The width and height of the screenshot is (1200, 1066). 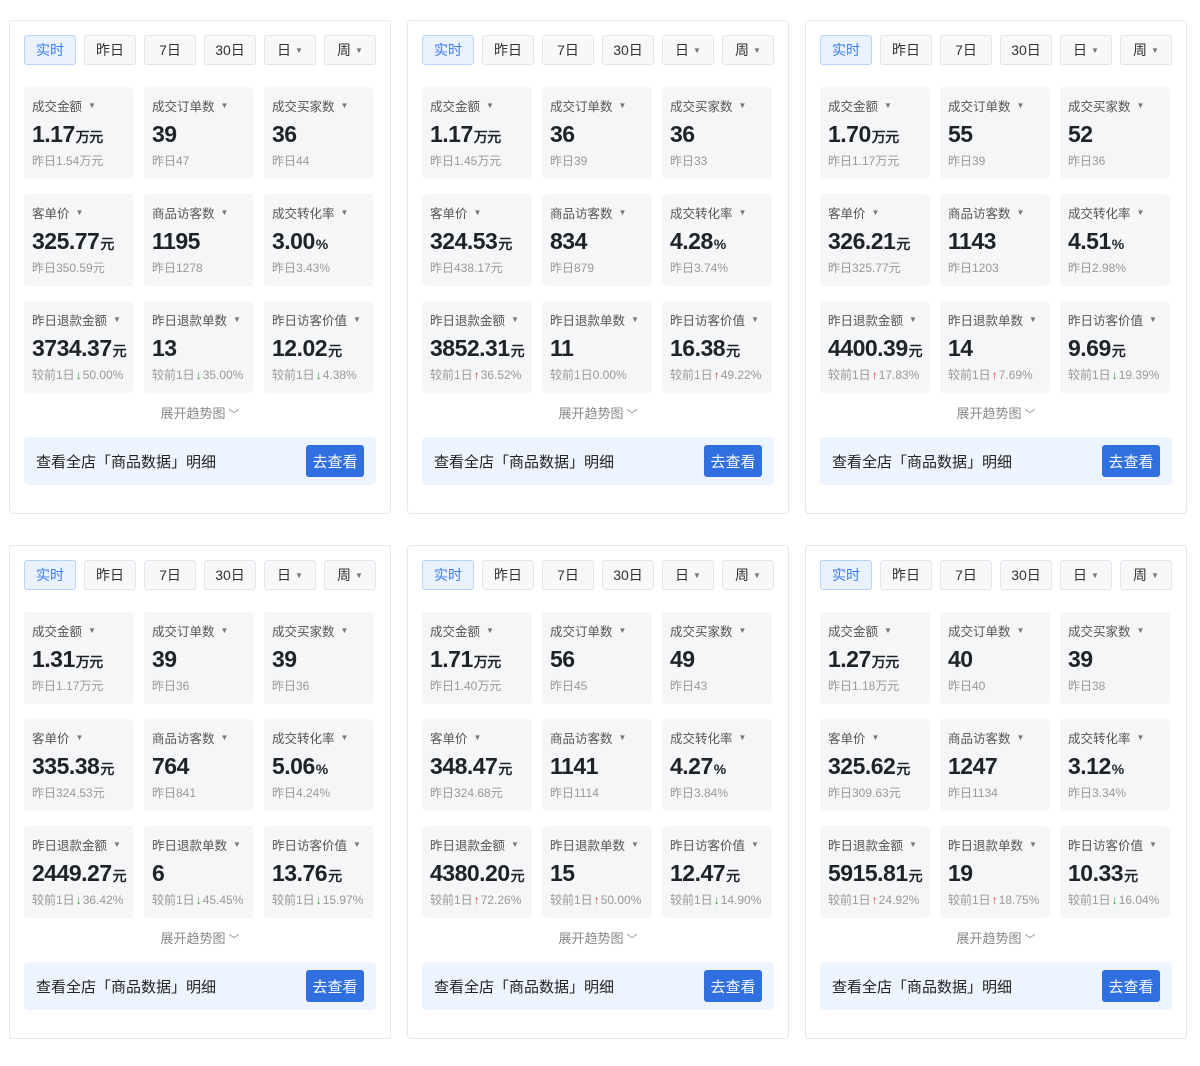 I want to click on metric-card-avg-order-value: 客单价 ▼ 324.53元 昨日438.17元, so click(x=477, y=240).